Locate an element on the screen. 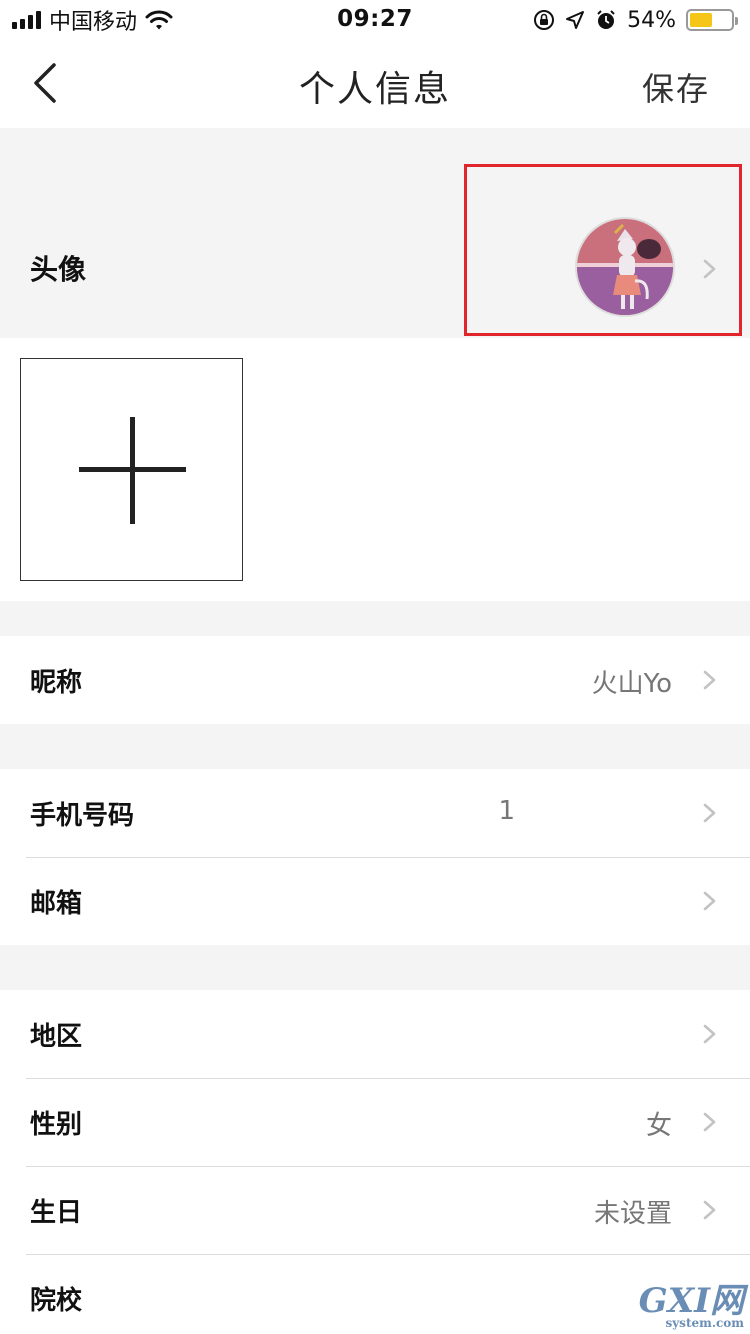  row-value: 1 is located at coordinates (506, 811).